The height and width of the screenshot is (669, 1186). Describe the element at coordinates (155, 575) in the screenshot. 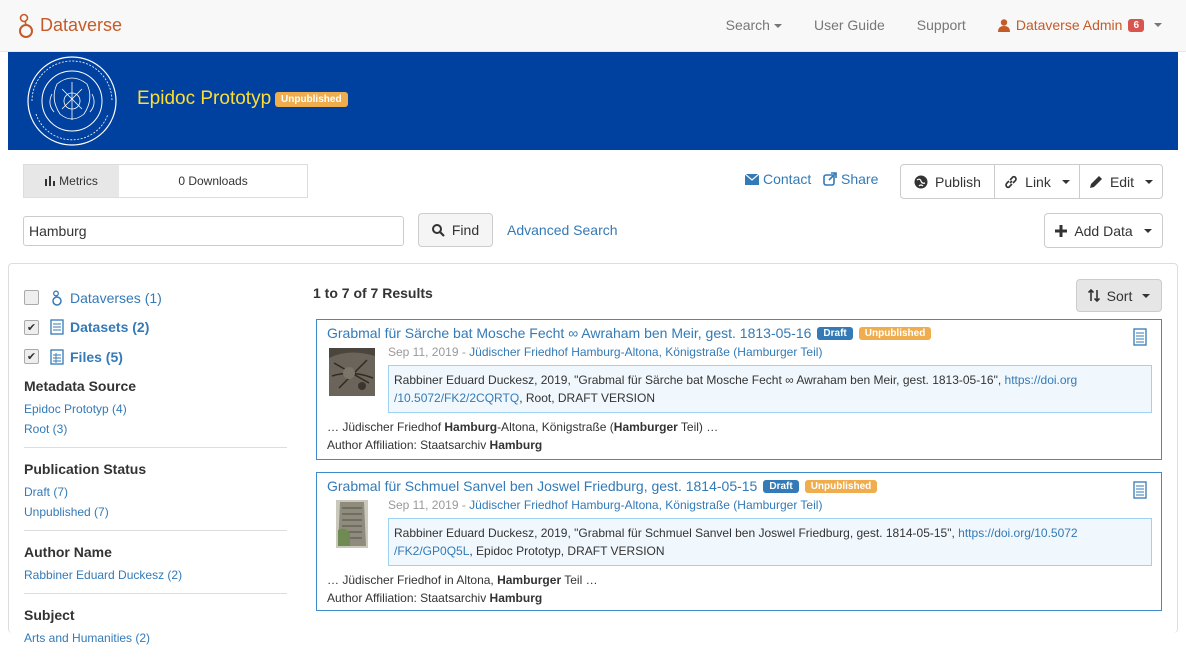

I see `facet-item: Rabbiner Eduard Duckesz (2)` at that location.